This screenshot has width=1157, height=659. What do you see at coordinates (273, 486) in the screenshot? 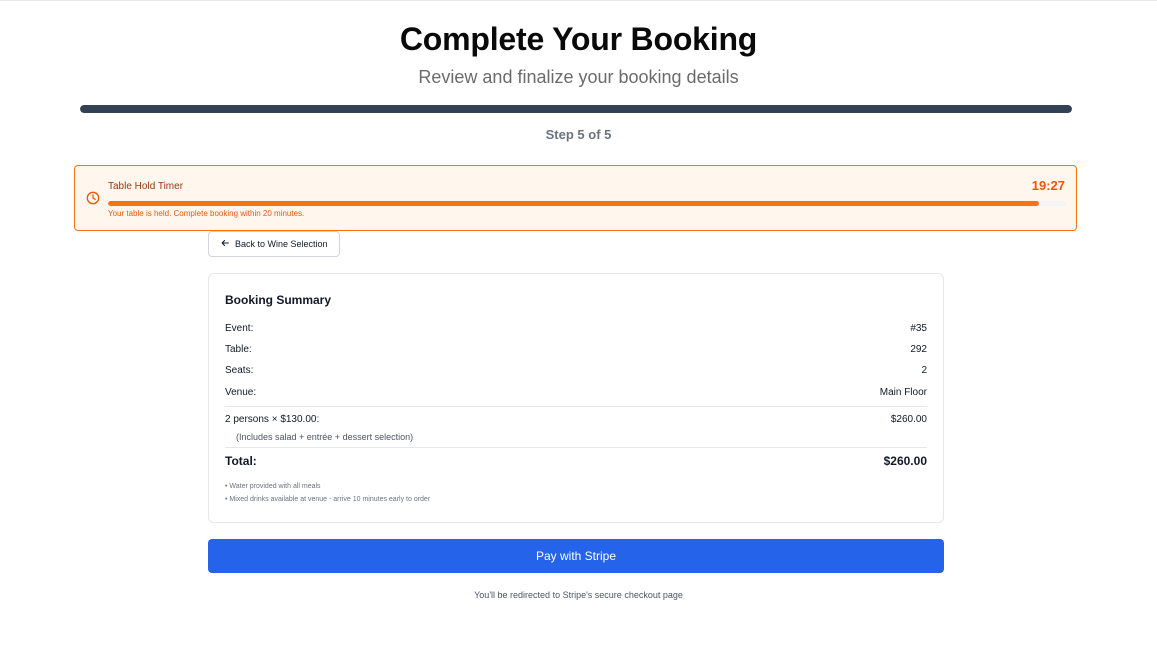
I see `note-water: • Water provided with all meals` at bounding box center [273, 486].